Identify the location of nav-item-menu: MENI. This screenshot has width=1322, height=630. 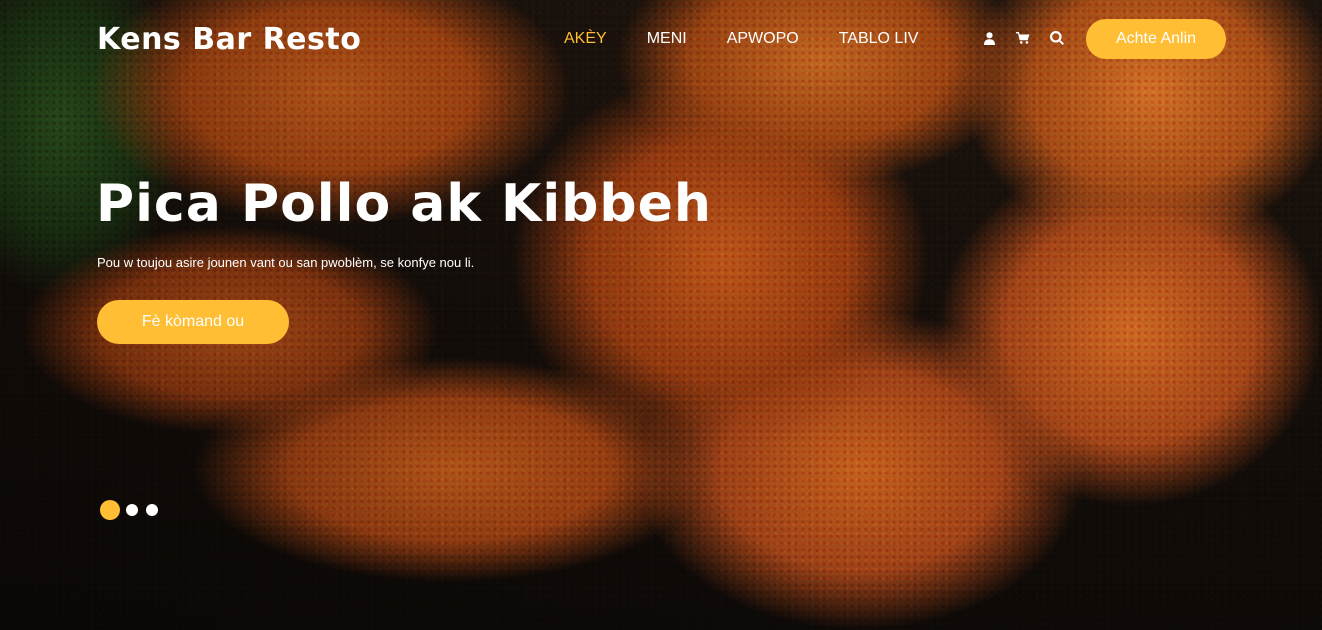
(667, 39).